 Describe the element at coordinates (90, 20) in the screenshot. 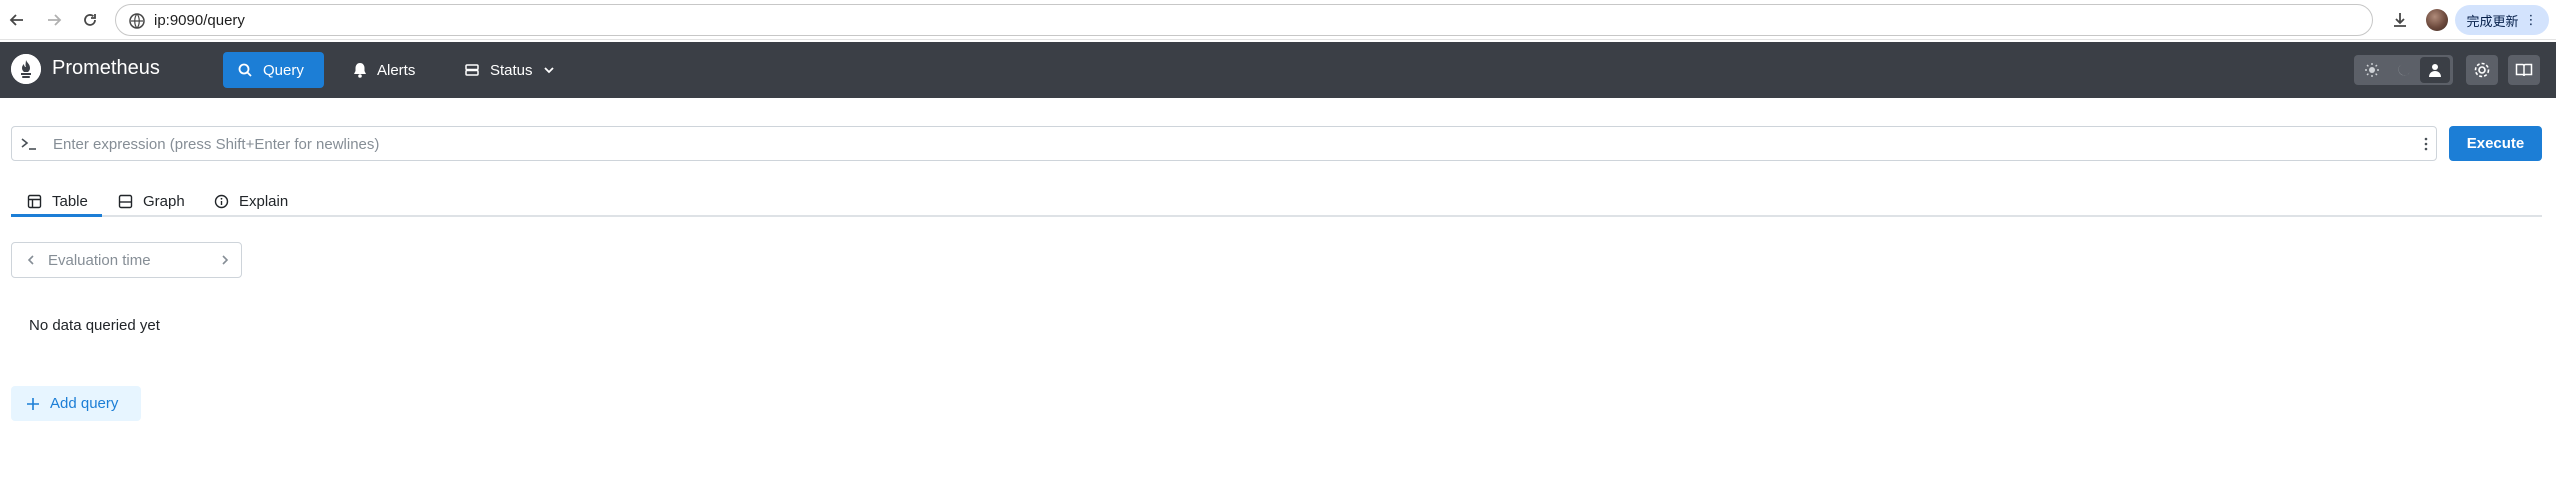

I see `reload-icon` at that location.